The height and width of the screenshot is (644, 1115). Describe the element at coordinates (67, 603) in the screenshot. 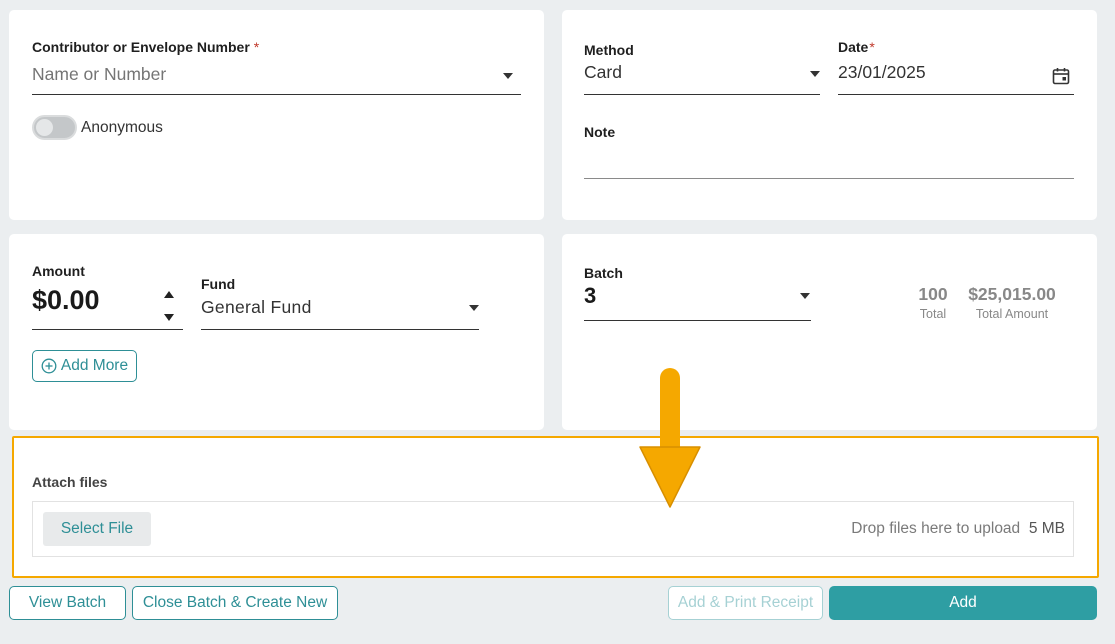

I see `view-batch-button: View Batch` at that location.